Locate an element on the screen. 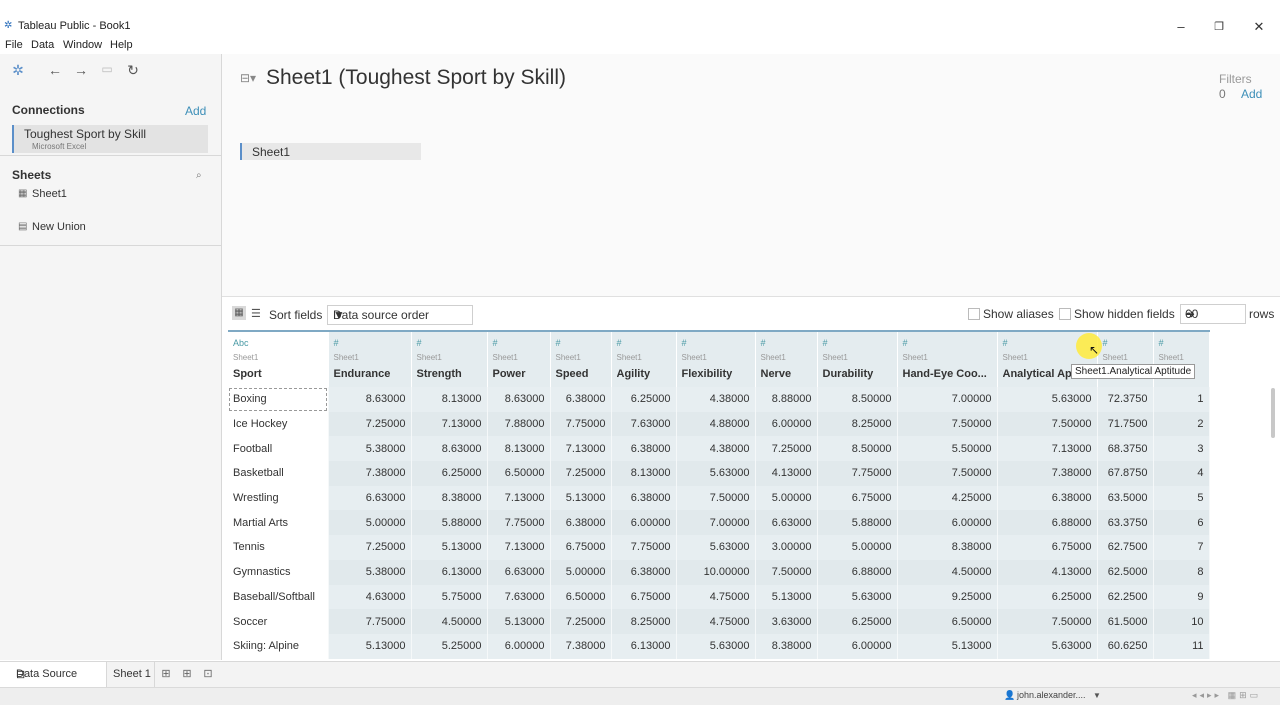 The width and height of the screenshot is (1280, 720). data-source-title: Sheet1 (Toughest Sport by Skill) is located at coordinates (416, 78).